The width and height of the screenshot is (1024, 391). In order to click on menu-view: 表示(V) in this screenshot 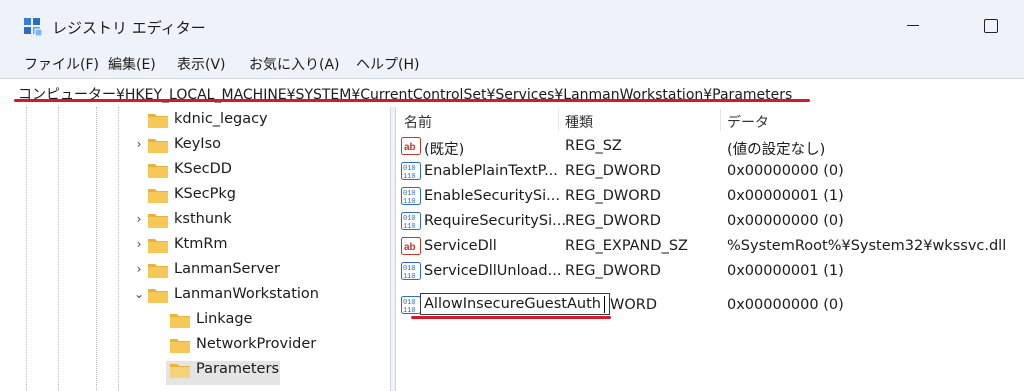, I will do `click(201, 64)`.